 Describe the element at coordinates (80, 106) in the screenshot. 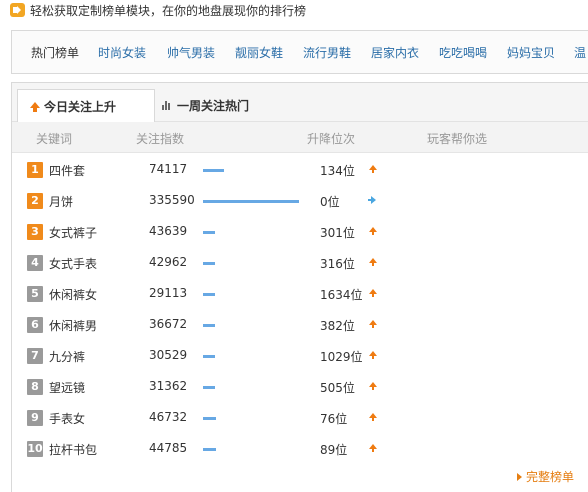

I see `tab-label: 今日关注上升` at that location.